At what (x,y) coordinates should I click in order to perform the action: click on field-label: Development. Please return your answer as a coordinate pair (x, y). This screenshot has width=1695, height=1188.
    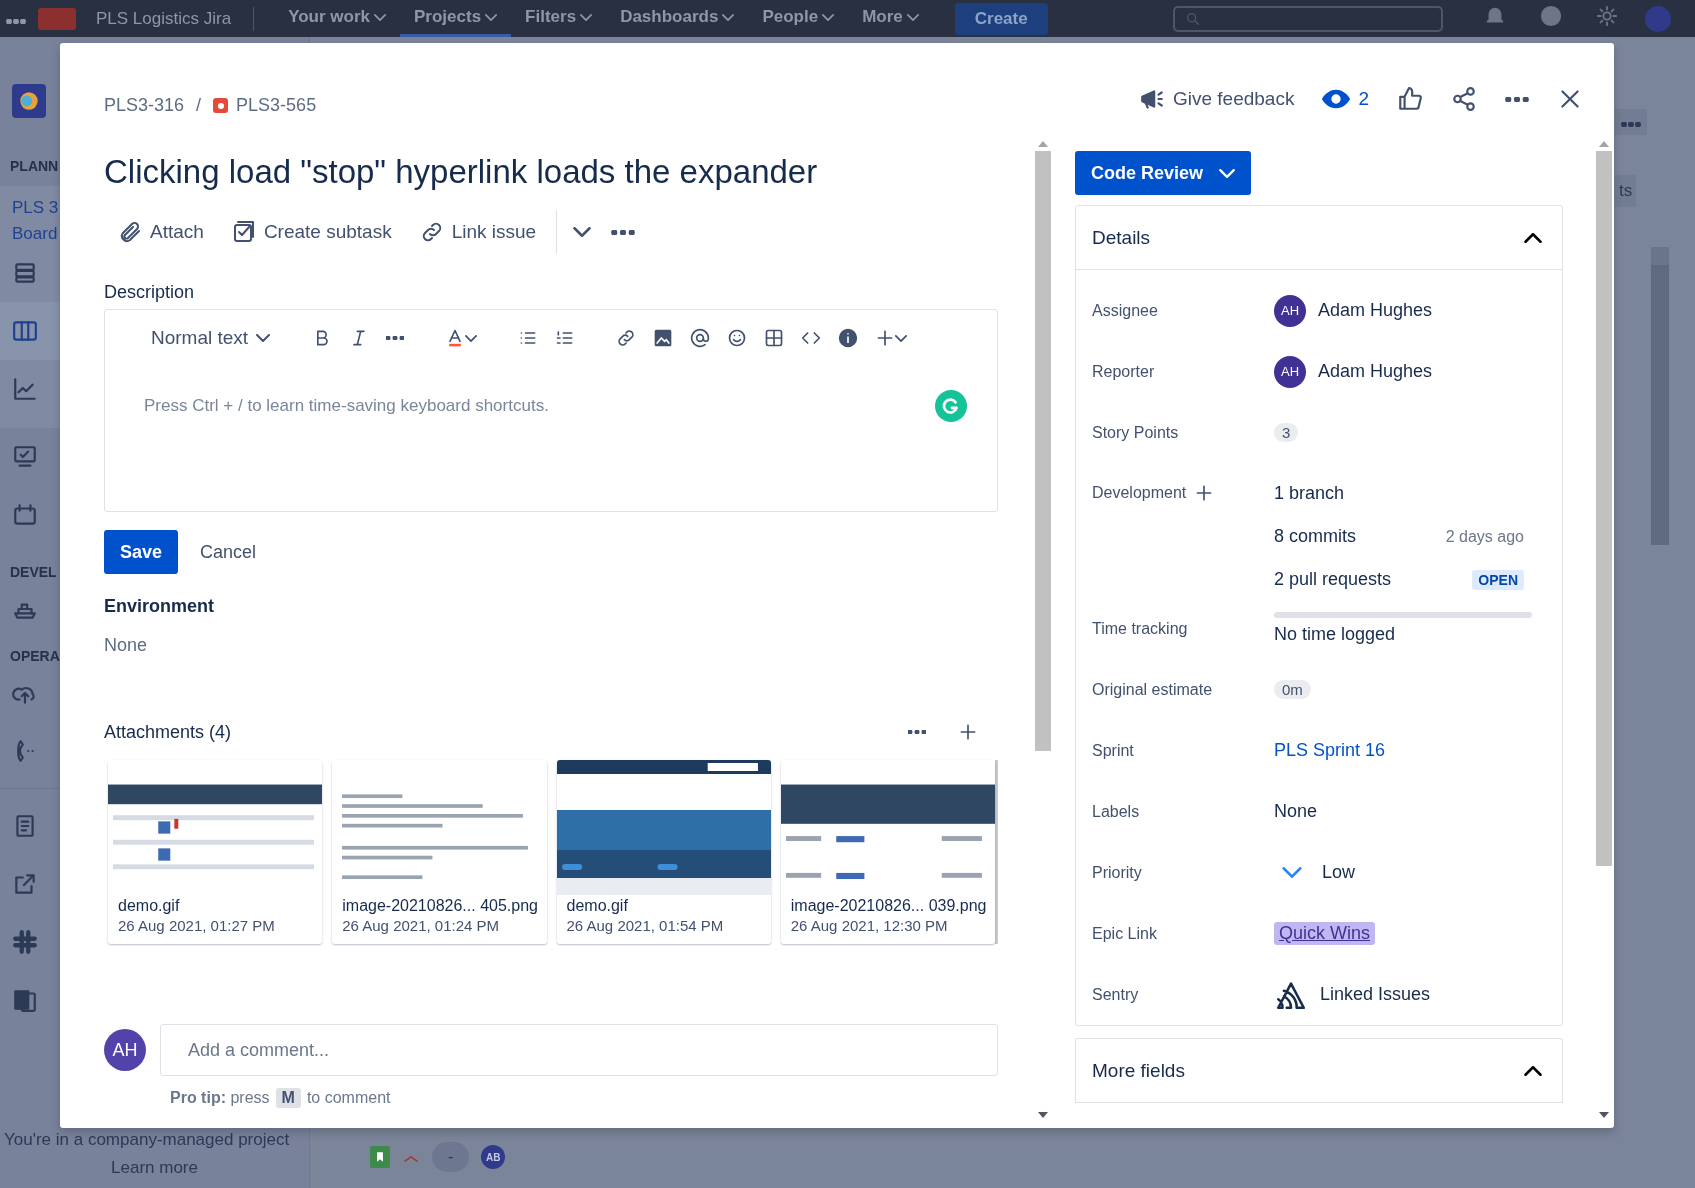
    Looking at the image, I should click on (1139, 493).